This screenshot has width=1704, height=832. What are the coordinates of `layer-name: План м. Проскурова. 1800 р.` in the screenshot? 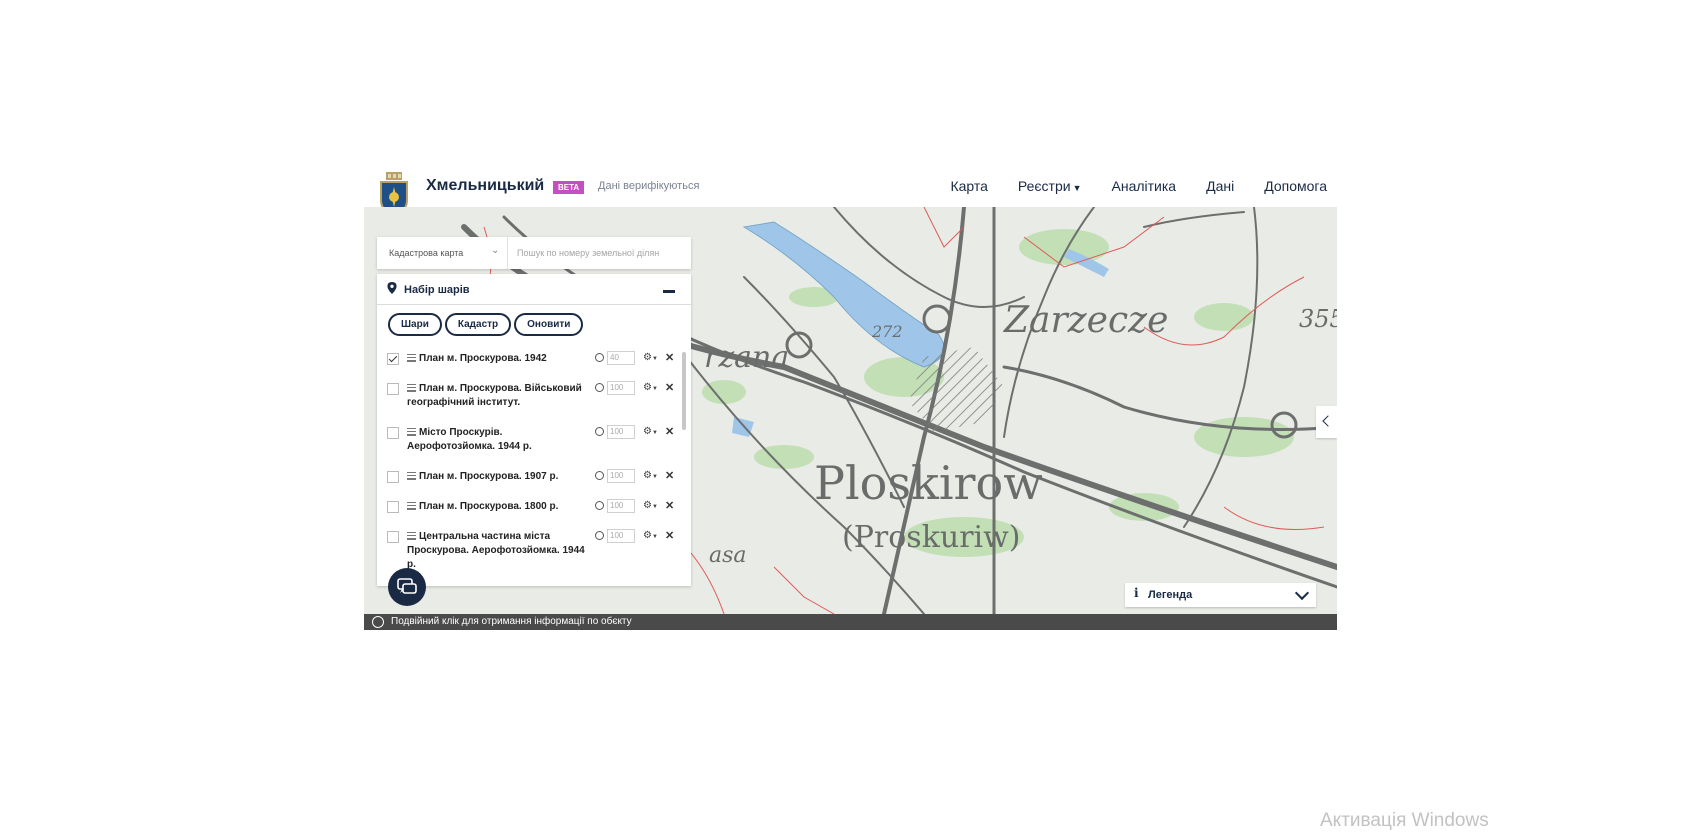 It's located at (489, 506).